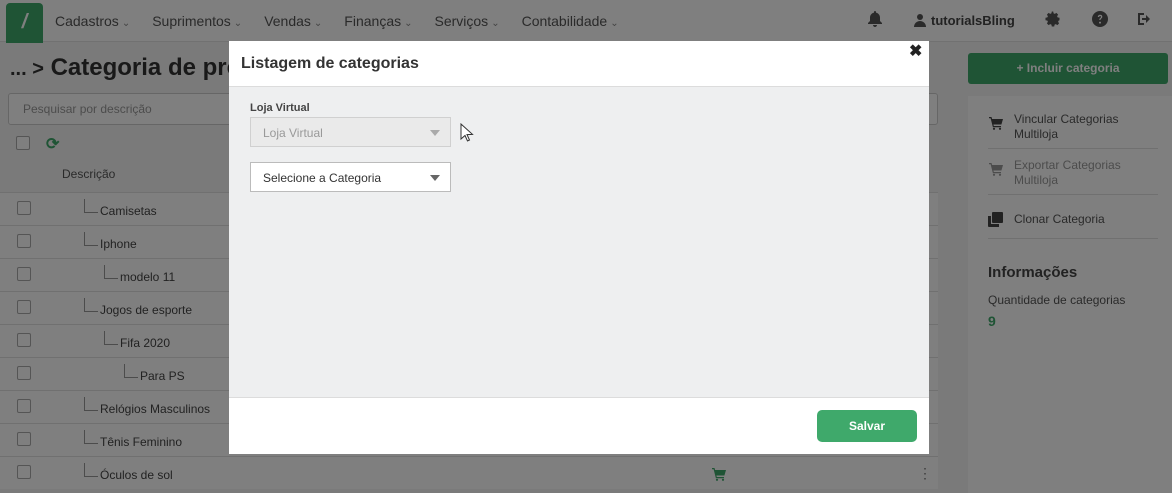 The width and height of the screenshot is (1172, 493). I want to click on close-icon: ✖, so click(915, 52).